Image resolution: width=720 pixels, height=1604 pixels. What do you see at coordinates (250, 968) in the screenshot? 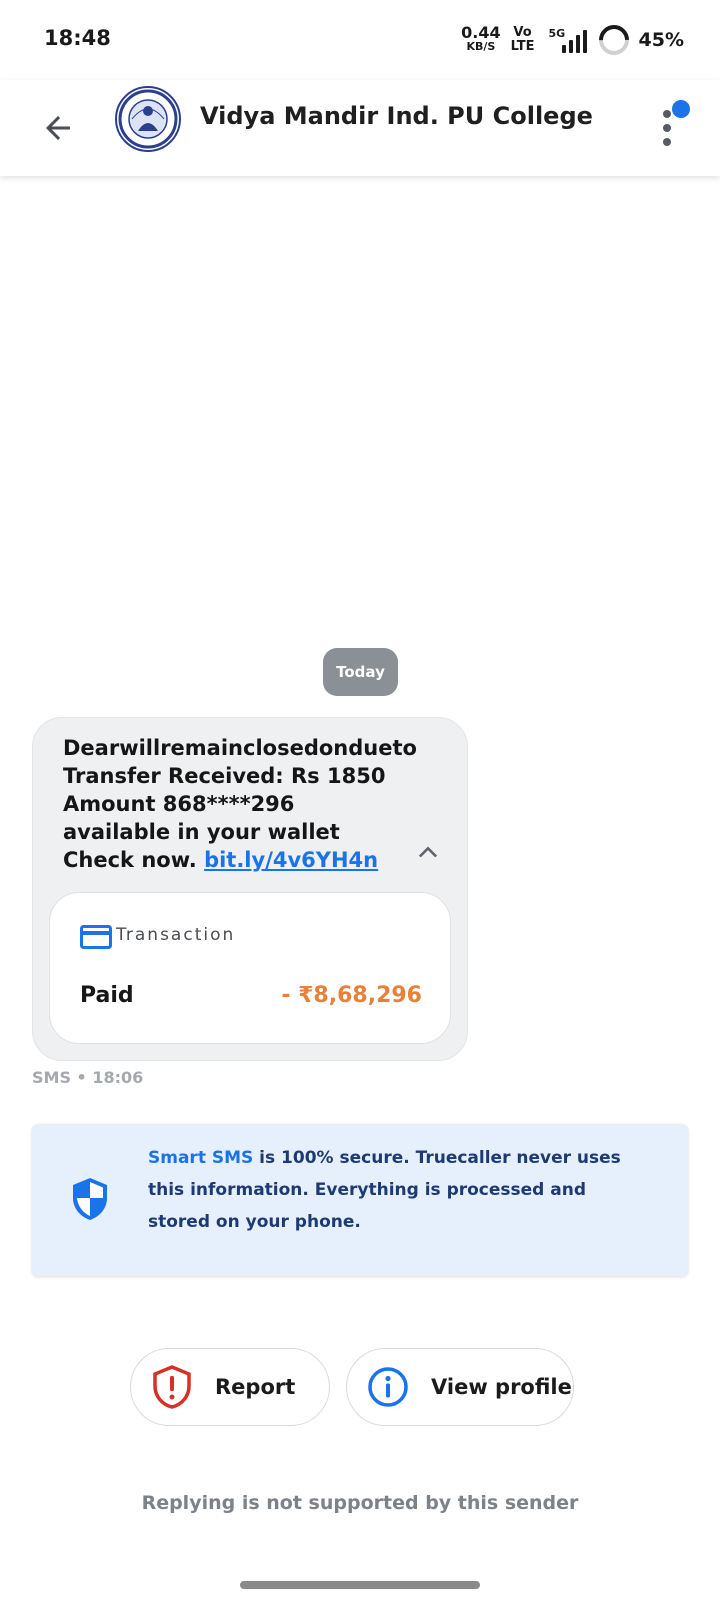
I see `transaction-card: Transaction Paid - ₹8,68,296` at bounding box center [250, 968].